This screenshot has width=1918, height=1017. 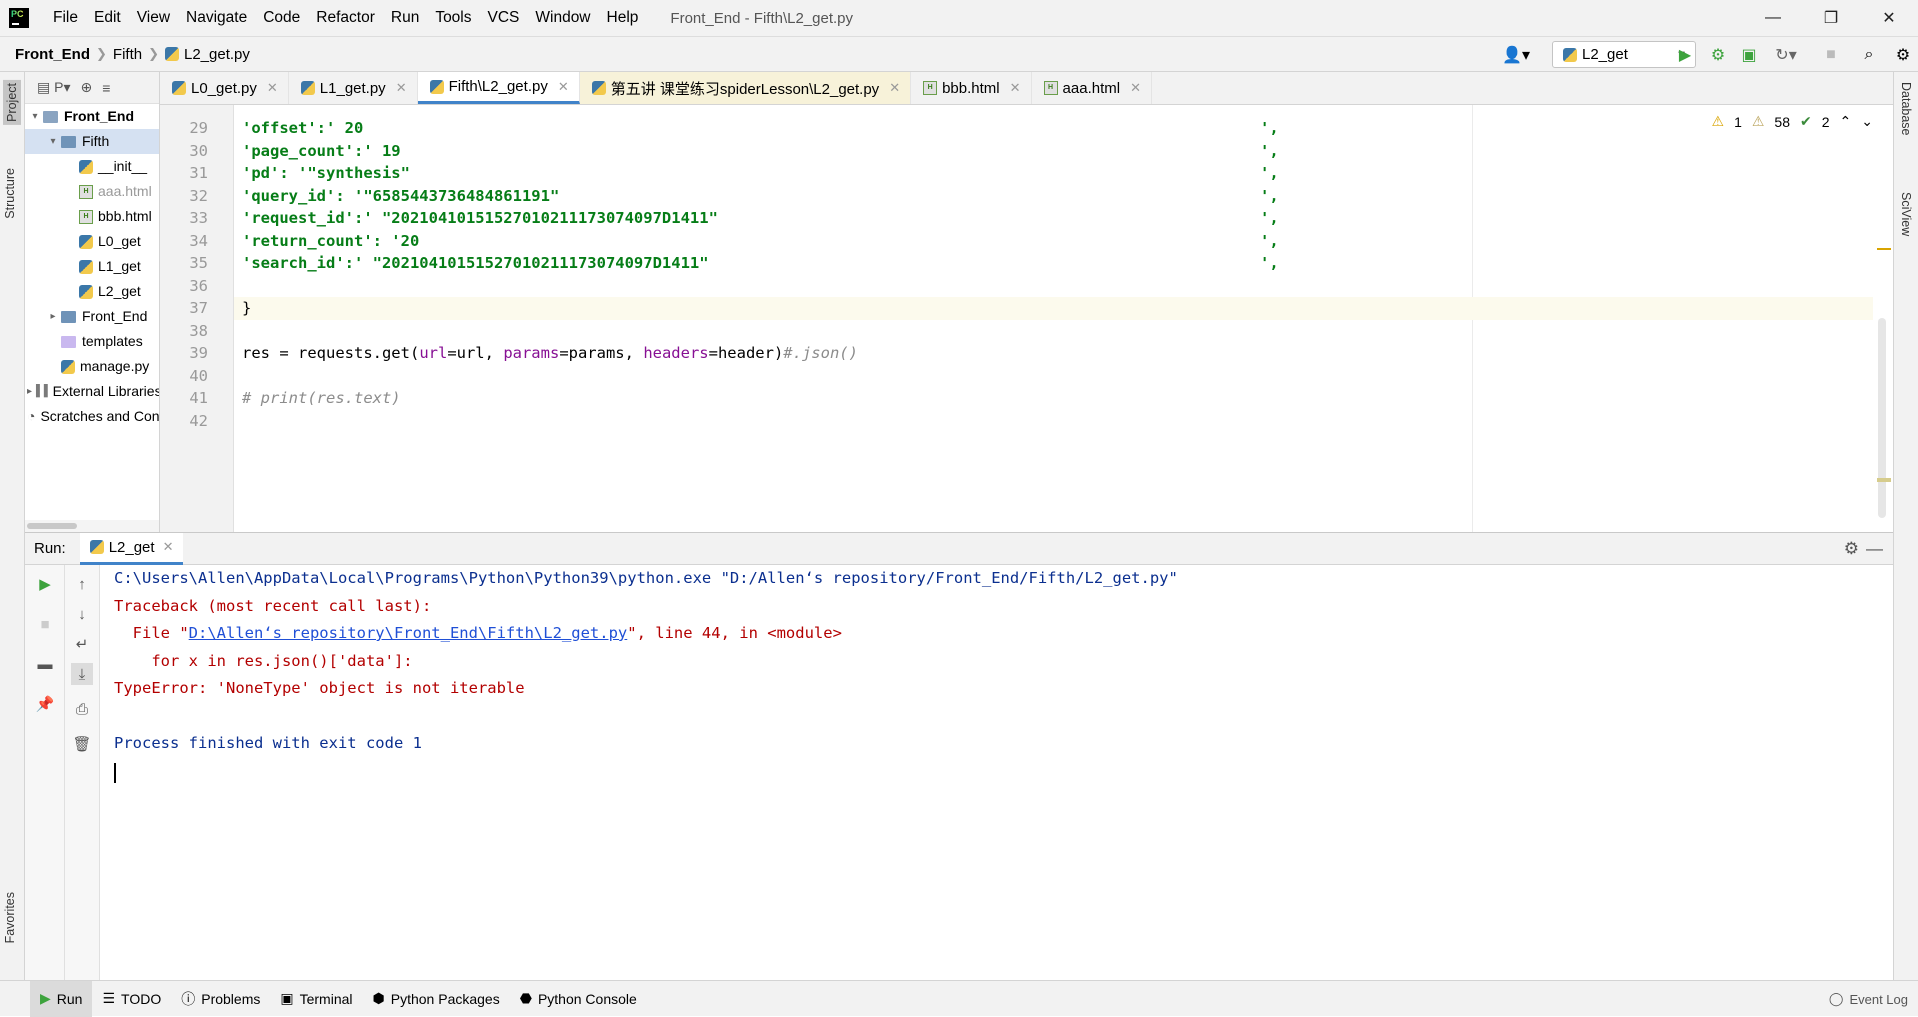 What do you see at coordinates (220, 999) in the screenshot?
I see `bottom-tab-problems: ⓘ Problems` at bounding box center [220, 999].